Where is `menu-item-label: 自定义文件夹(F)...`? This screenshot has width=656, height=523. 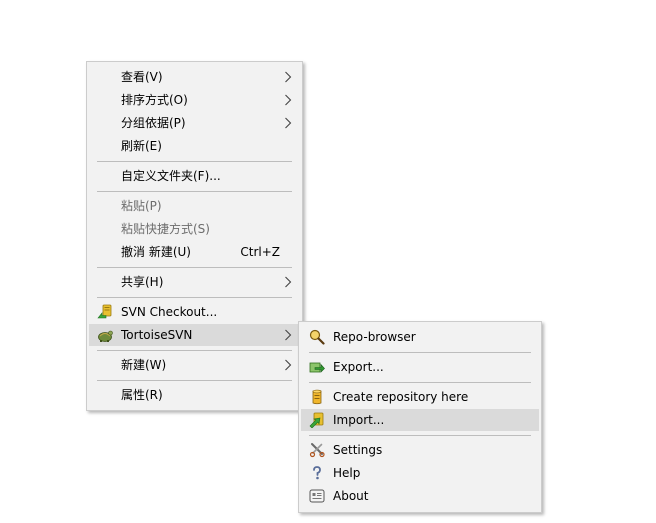
menu-item-label: 自定义文件夹(F)... is located at coordinates (171, 176).